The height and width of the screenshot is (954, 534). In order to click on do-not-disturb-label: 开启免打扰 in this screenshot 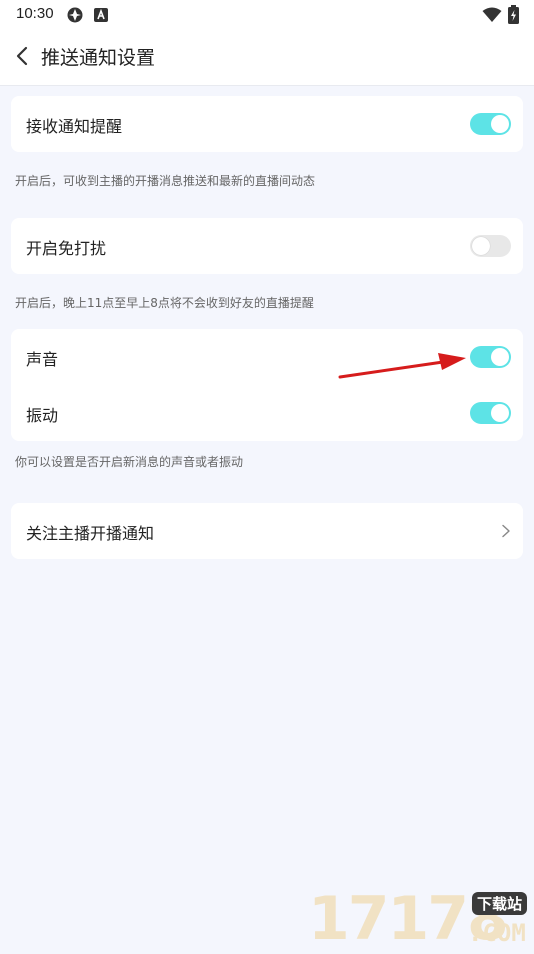, I will do `click(66, 248)`.